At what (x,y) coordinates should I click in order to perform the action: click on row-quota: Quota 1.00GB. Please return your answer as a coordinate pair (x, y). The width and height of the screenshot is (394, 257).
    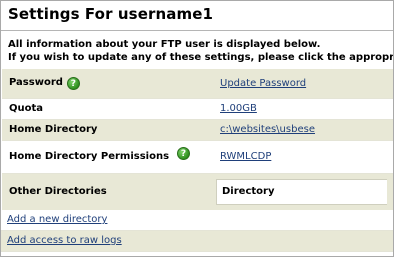
    Looking at the image, I should click on (197, 109).